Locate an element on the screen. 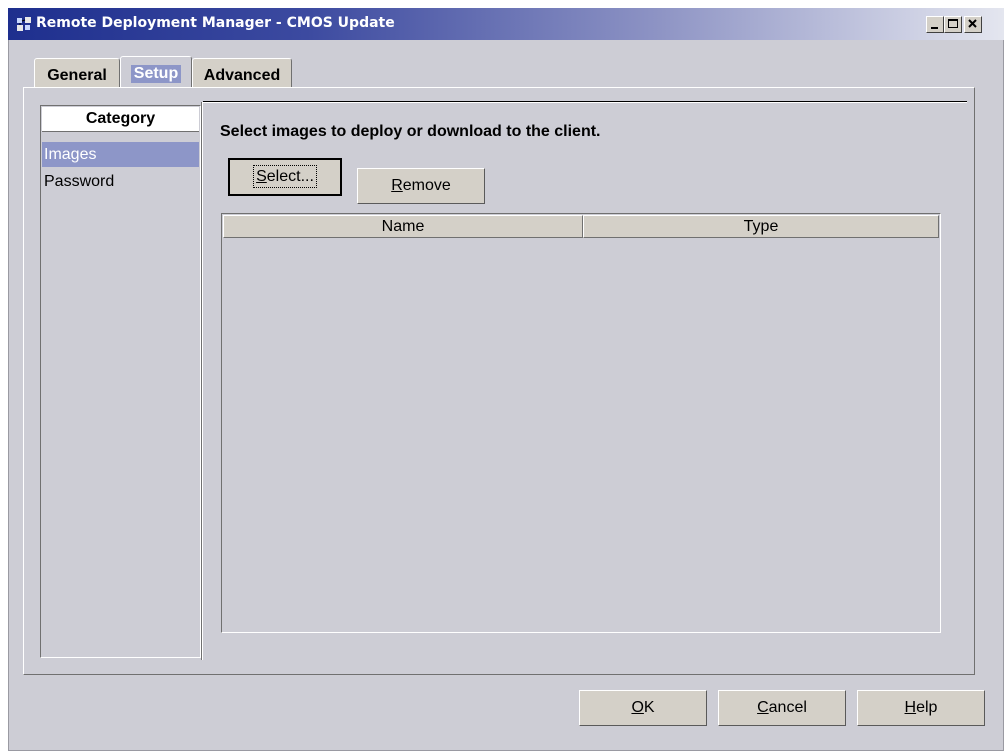 Image resolution: width=1008 pixels, height=753 pixels. remove-button: Remove is located at coordinates (421, 186).